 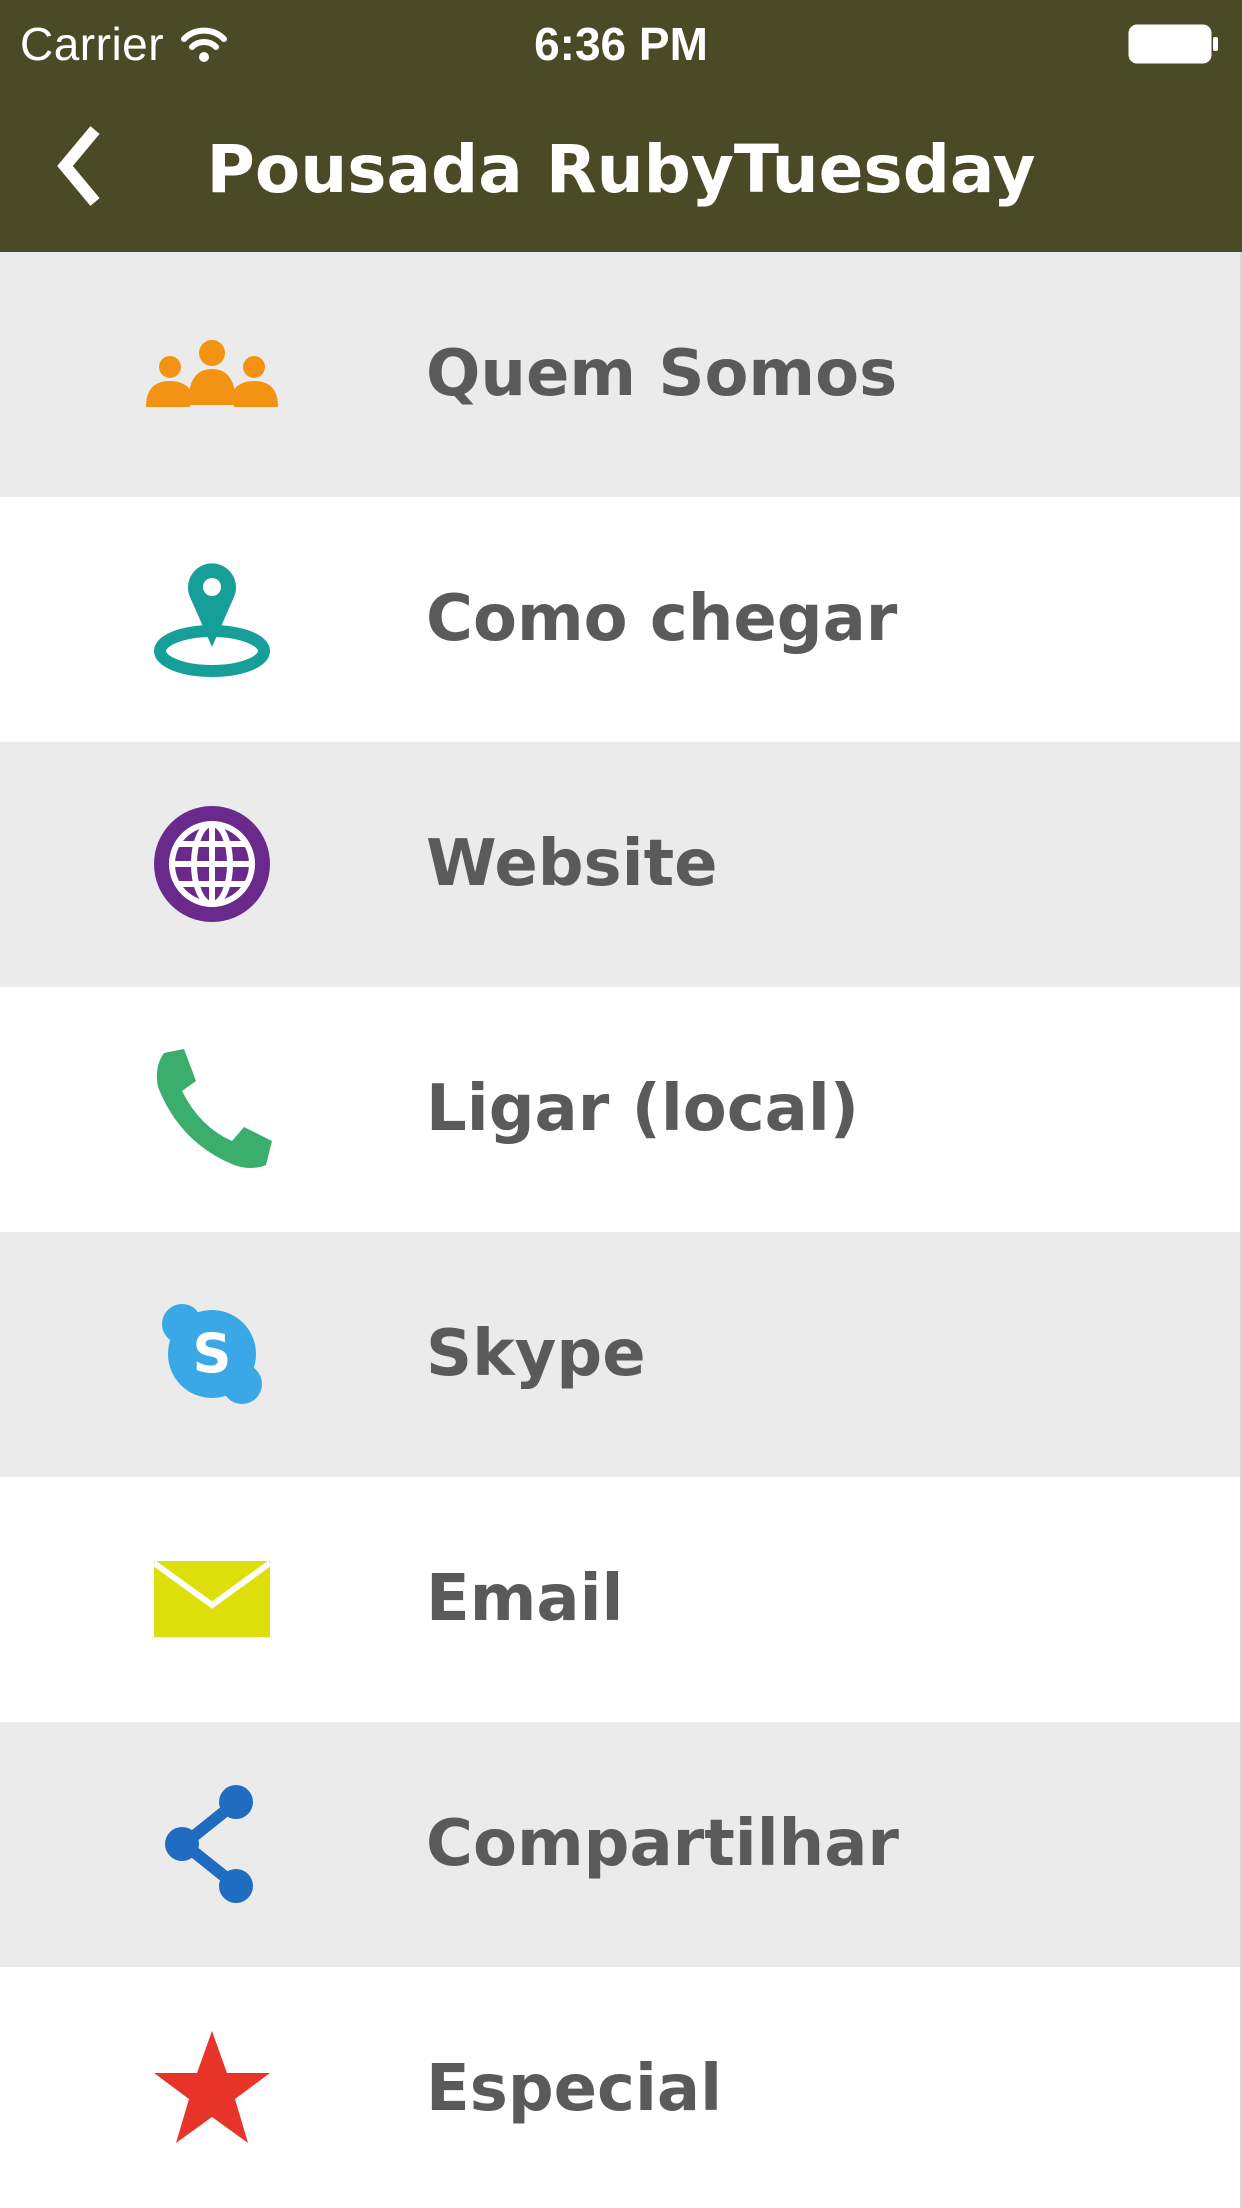 I want to click on status-bar: Carrier 6:36 PM, so click(x=621, y=44).